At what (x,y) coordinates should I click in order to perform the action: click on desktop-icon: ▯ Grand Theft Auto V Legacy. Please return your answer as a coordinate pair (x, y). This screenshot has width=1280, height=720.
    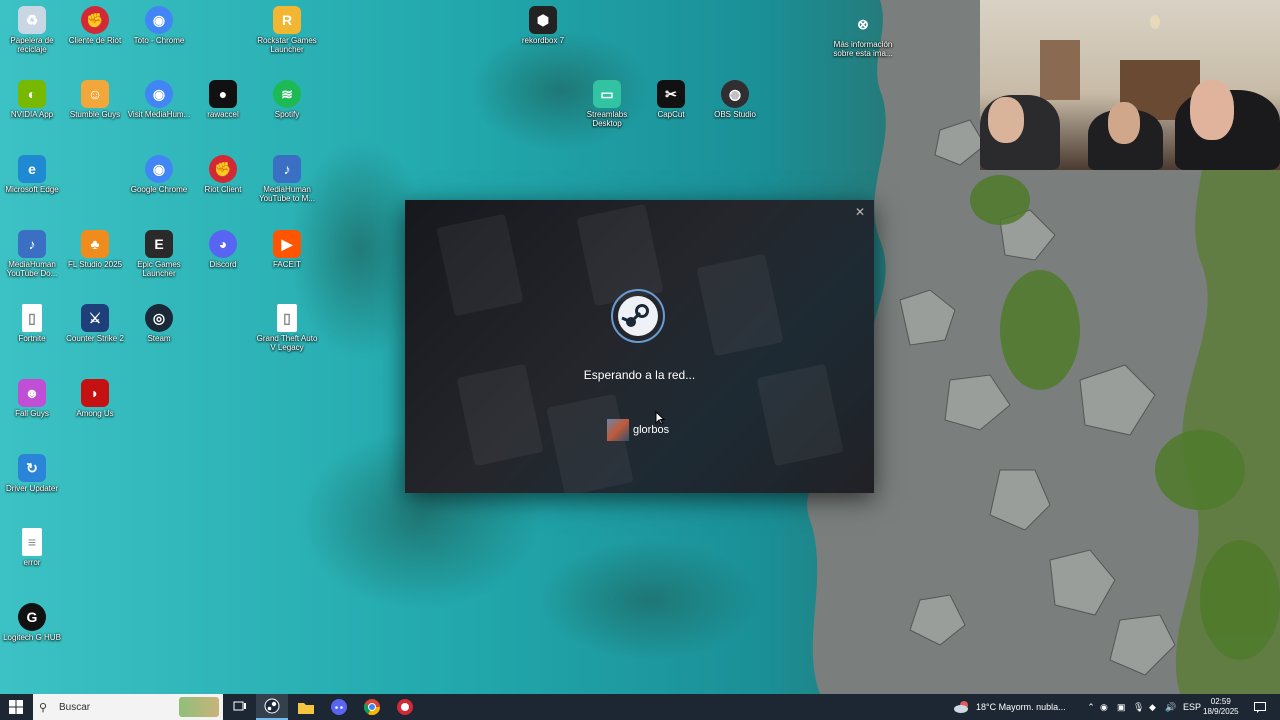
    Looking at the image, I should click on (287, 327).